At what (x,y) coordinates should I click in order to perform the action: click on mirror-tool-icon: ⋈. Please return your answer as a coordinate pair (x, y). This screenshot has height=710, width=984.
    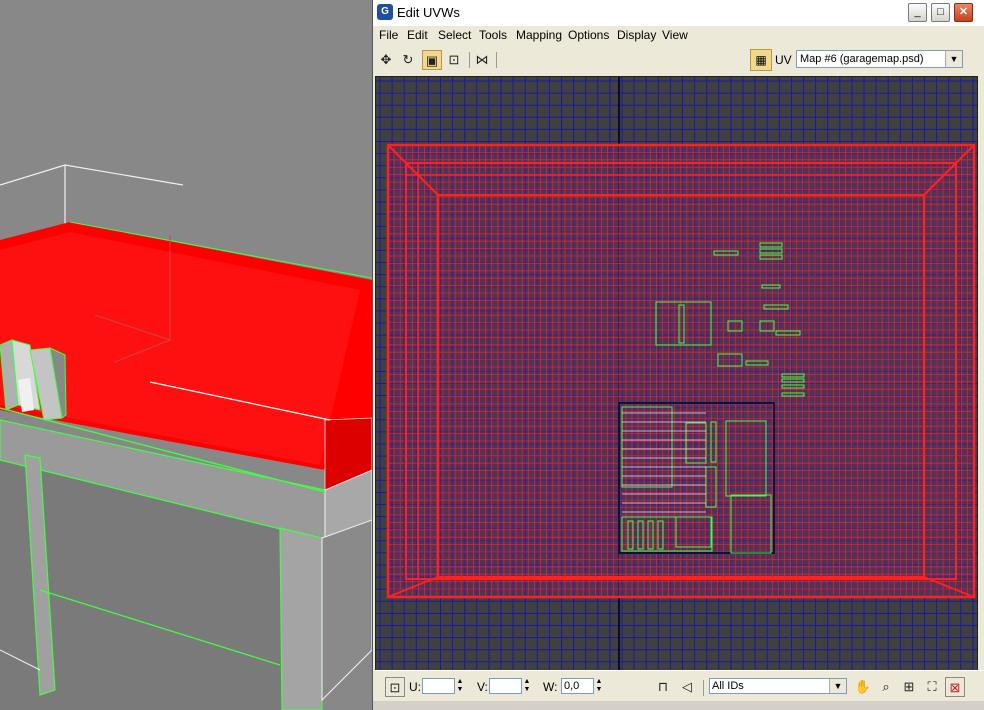
    Looking at the image, I should click on (482, 60).